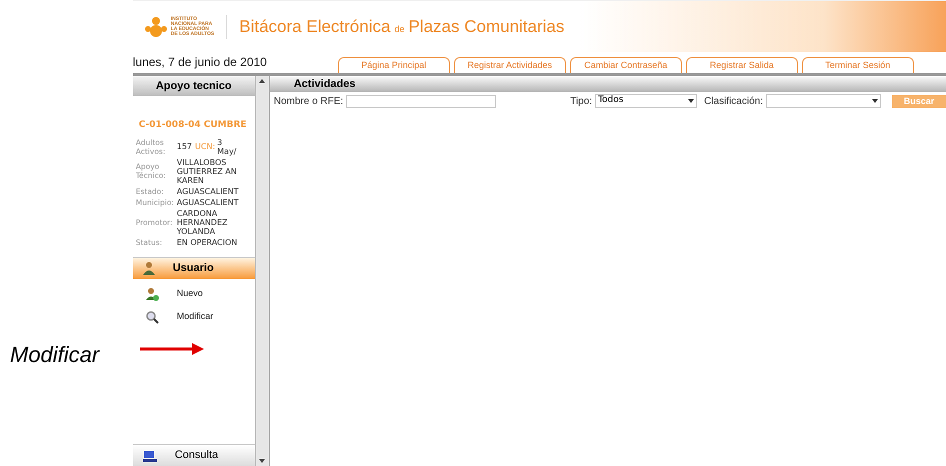 The image size is (946, 466). What do you see at coordinates (262, 81) in the screenshot?
I see `scroll-up-icon` at bounding box center [262, 81].